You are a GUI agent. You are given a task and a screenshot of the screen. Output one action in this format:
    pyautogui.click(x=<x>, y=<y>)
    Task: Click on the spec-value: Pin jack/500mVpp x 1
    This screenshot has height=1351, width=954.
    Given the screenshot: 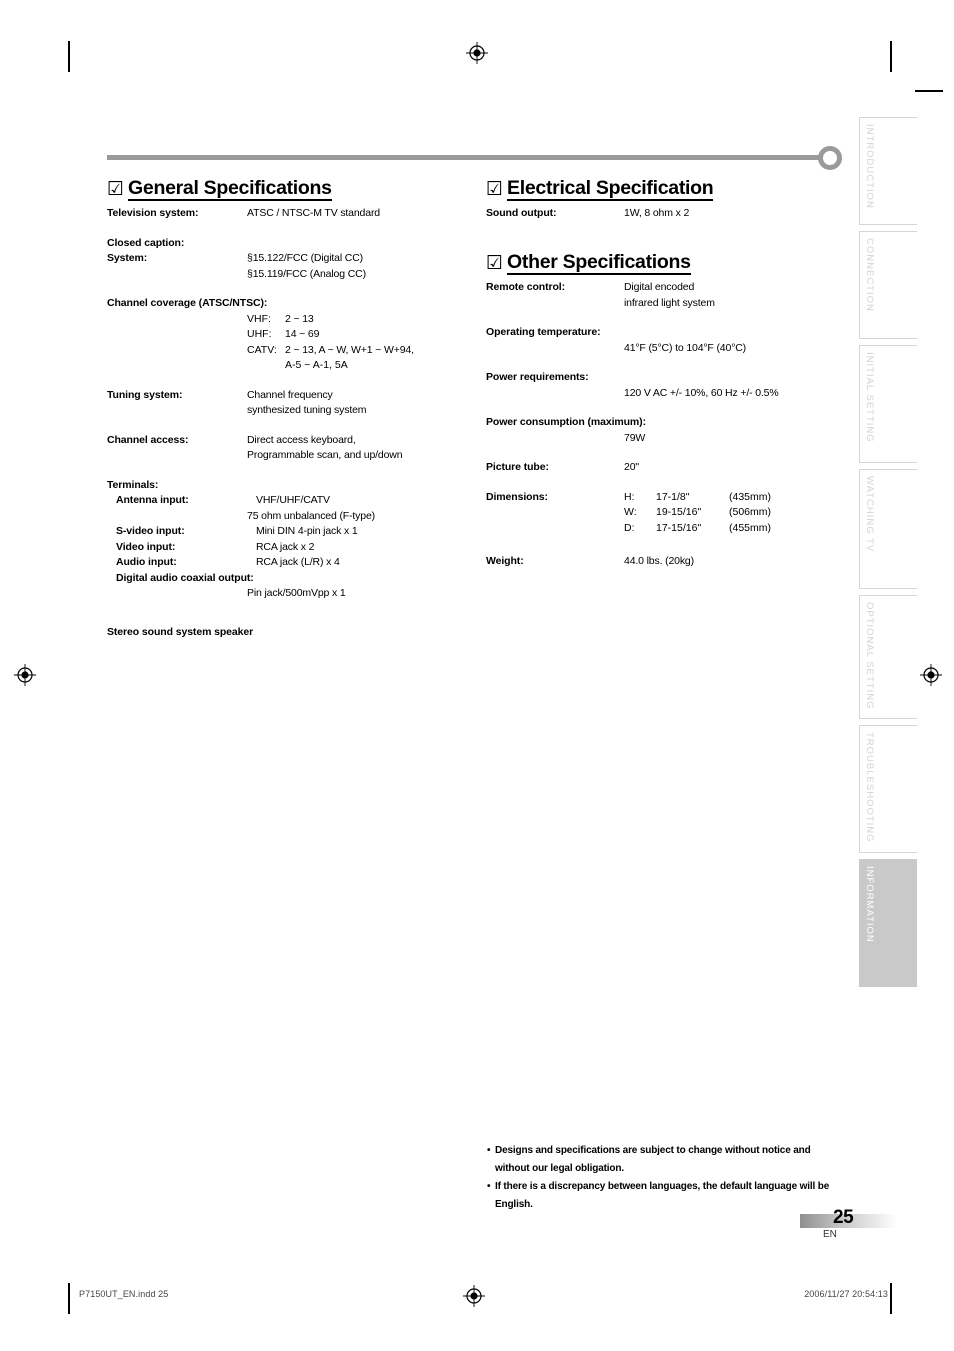 What is the action you would take?
    pyautogui.click(x=296, y=593)
    